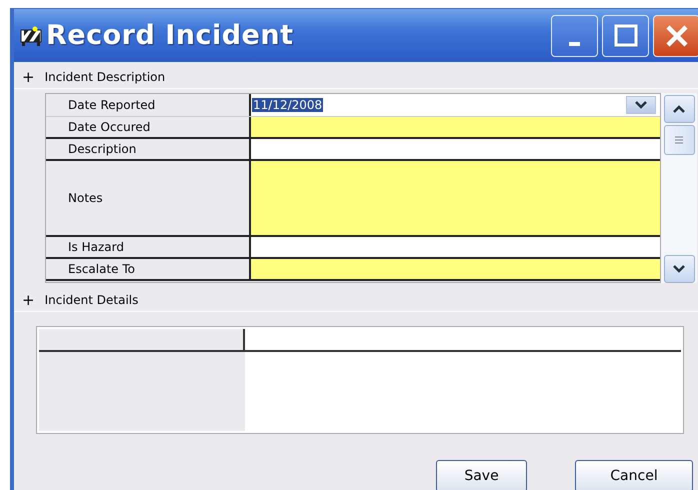  What do you see at coordinates (170, 35) in the screenshot?
I see `window-title: Record Incident` at bounding box center [170, 35].